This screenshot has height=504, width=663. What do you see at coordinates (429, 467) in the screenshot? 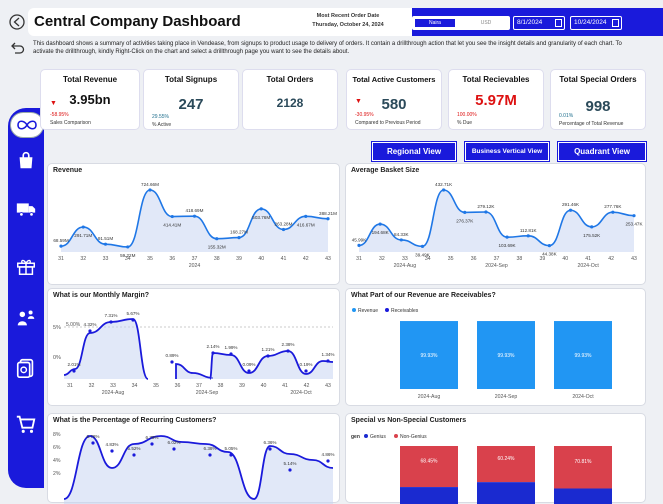
I see `bar-non-genius` at bounding box center [429, 467].